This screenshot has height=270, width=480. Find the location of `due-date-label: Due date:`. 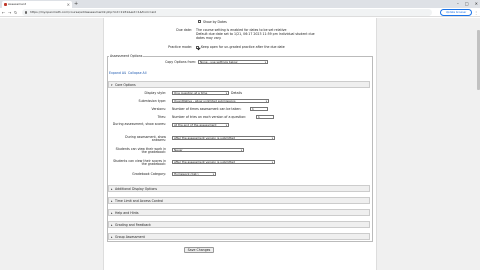

due-date-label: Due date: is located at coordinates (184, 30).